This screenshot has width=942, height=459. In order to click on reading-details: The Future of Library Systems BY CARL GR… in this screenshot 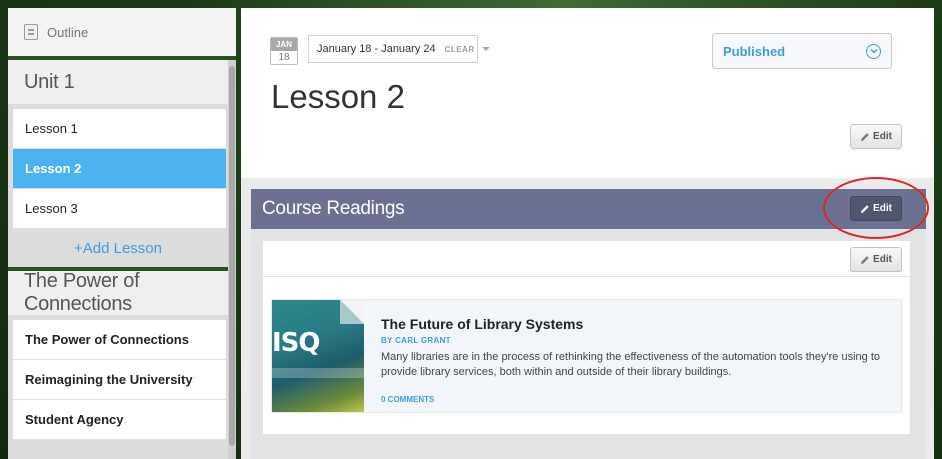, I will do `click(636, 348)`.